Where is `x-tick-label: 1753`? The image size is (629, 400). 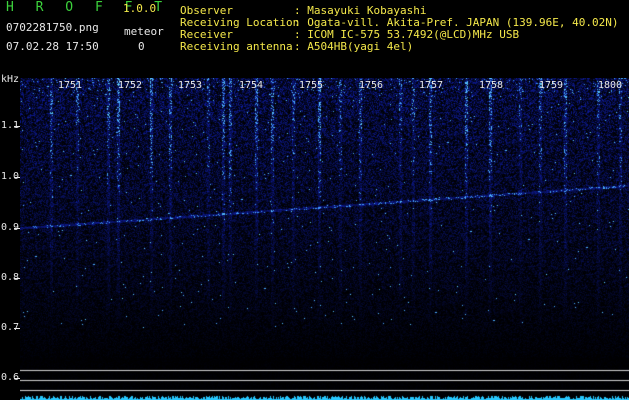
x-tick-label: 1753 is located at coordinates (190, 85).